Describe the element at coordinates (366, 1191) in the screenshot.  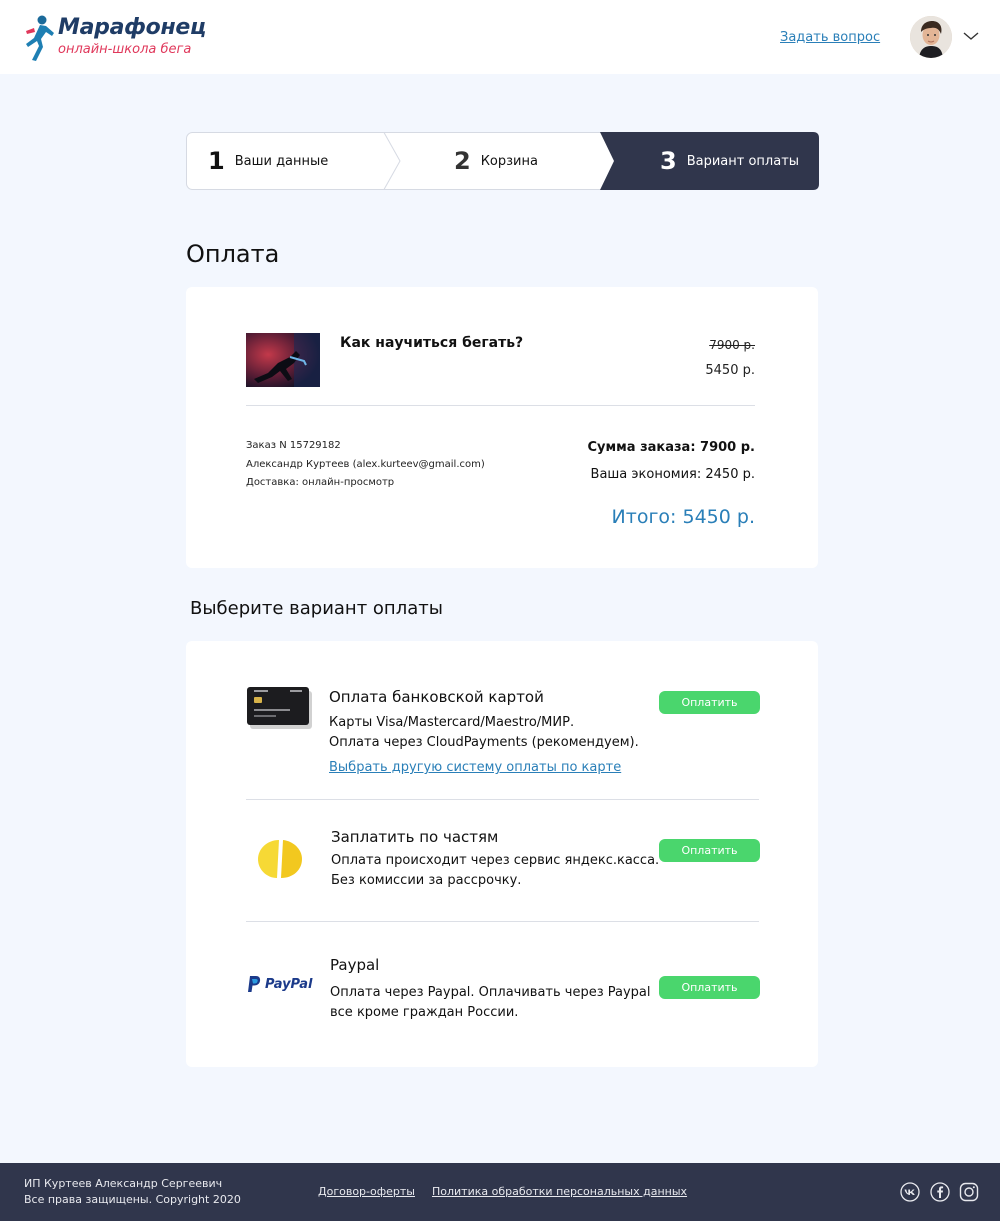
I see `offer-agreement-link: Договор-оферты` at that location.